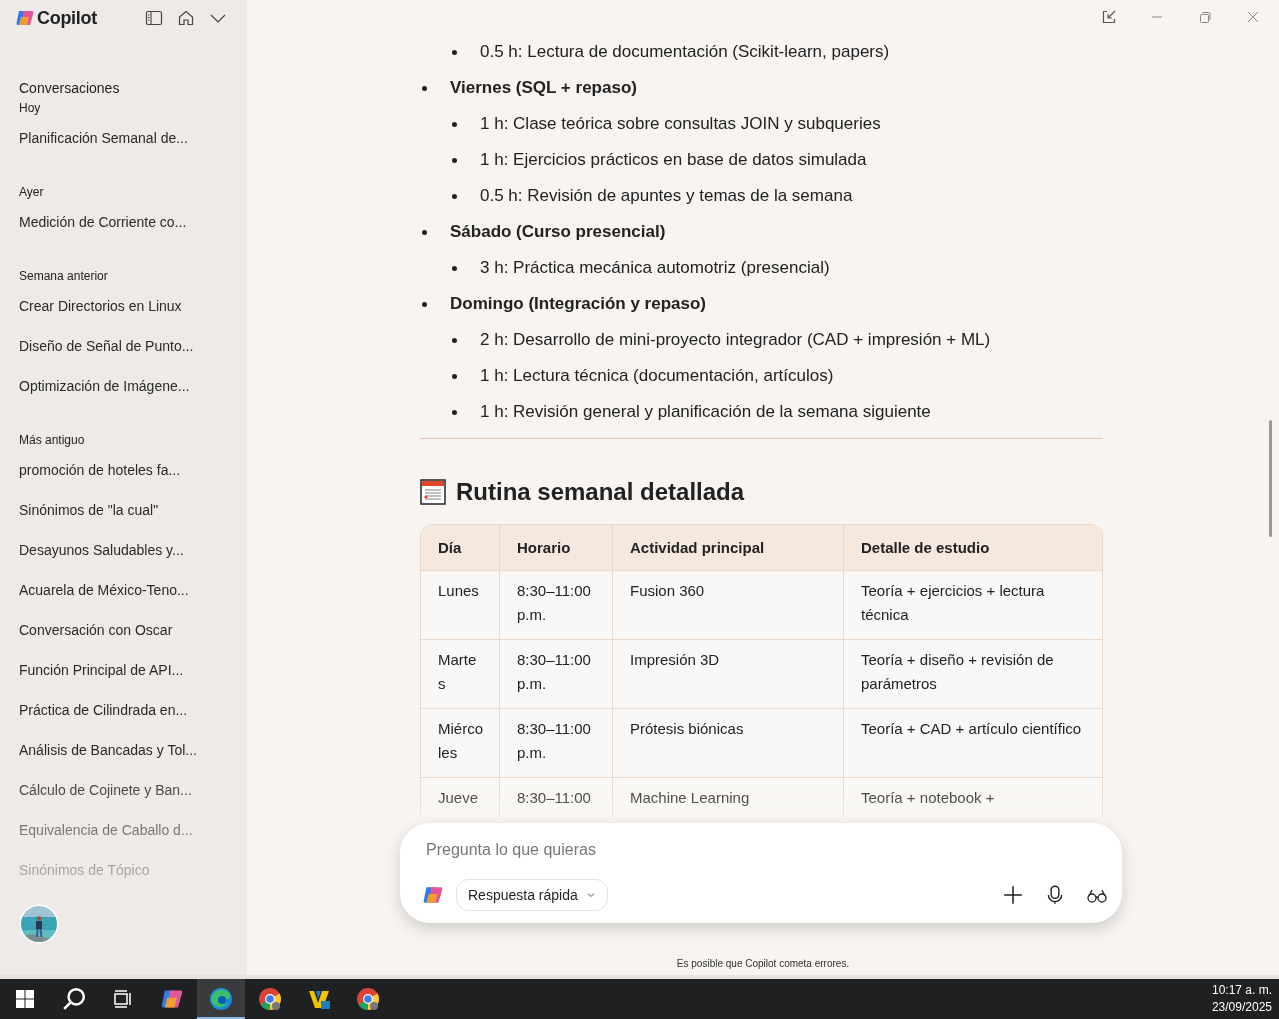 This screenshot has width=1279, height=1019. Describe the element at coordinates (555, 547) in the screenshot. I see `column-header: Horario` at that location.